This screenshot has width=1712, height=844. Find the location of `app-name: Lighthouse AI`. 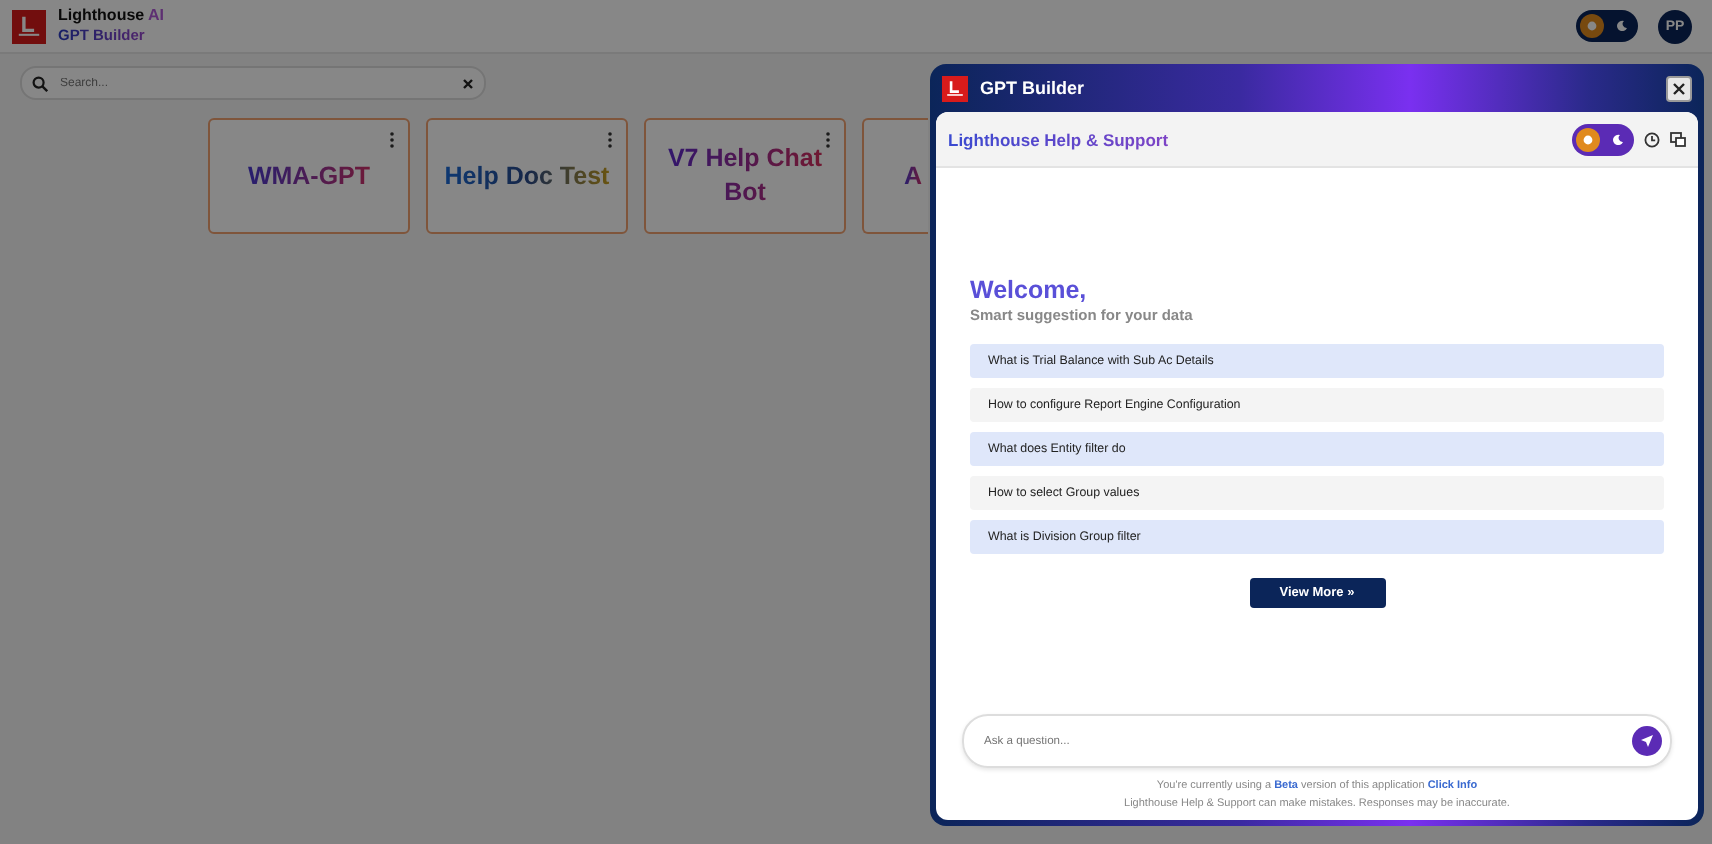

app-name: Lighthouse AI is located at coordinates (111, 16).